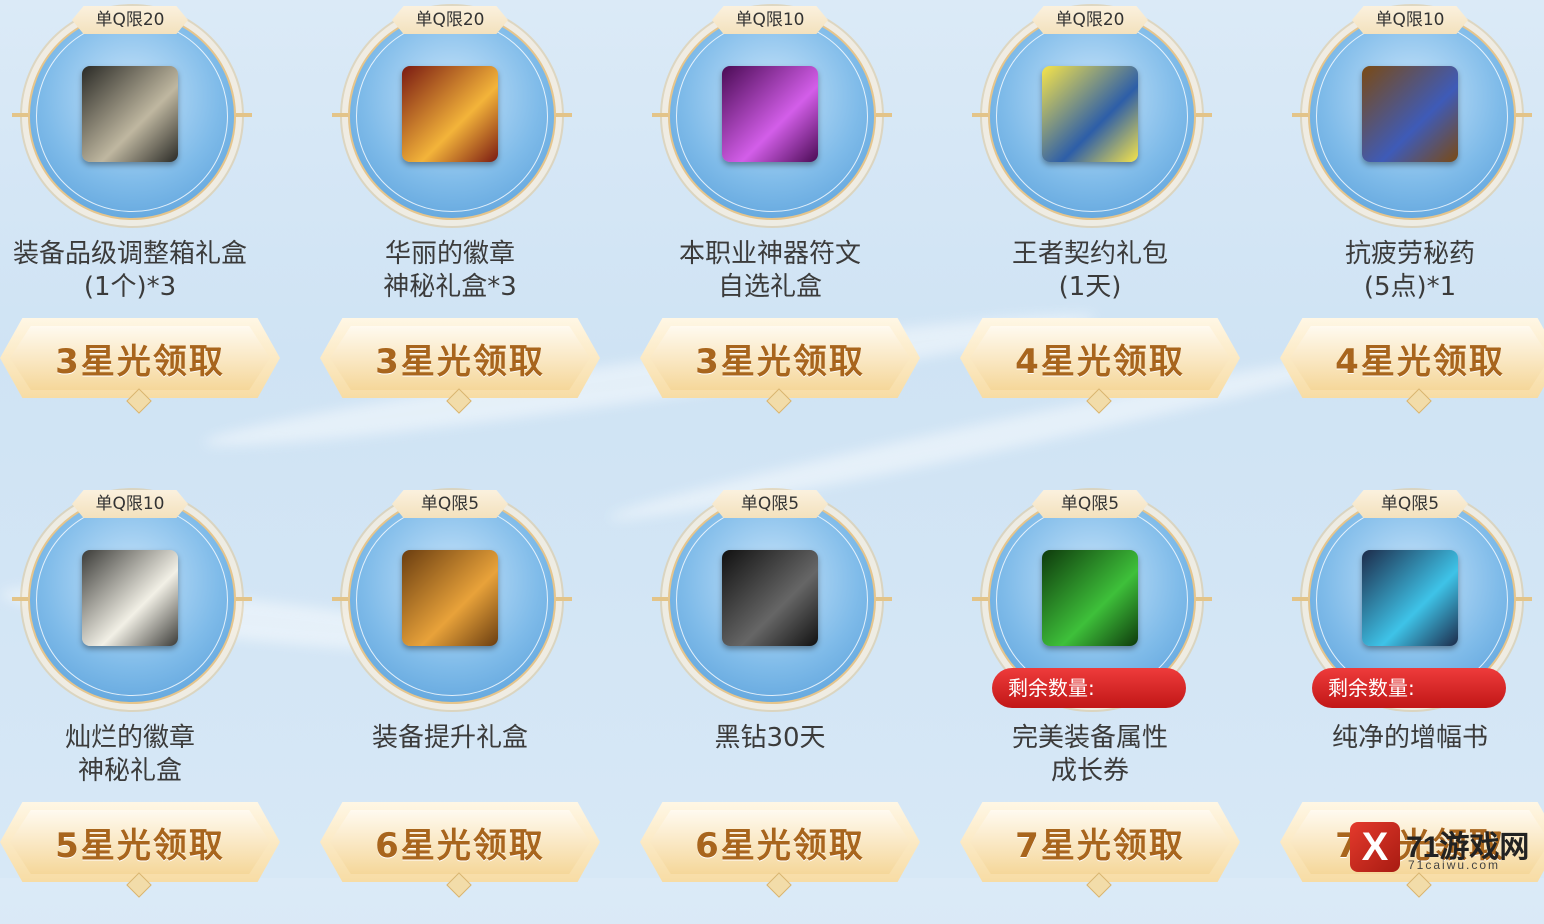 The height and width of the screenshot is (924, 1544). I want to click on crossed-swords-contract-icon, so click(1090, 114).